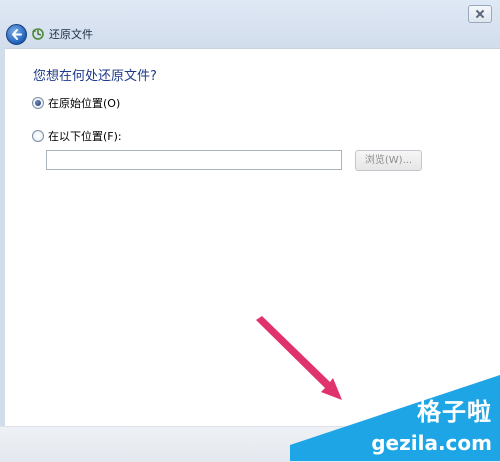 The height and width of the screenshot is (462, 500). I want to click on back-button, so click(16, 34).